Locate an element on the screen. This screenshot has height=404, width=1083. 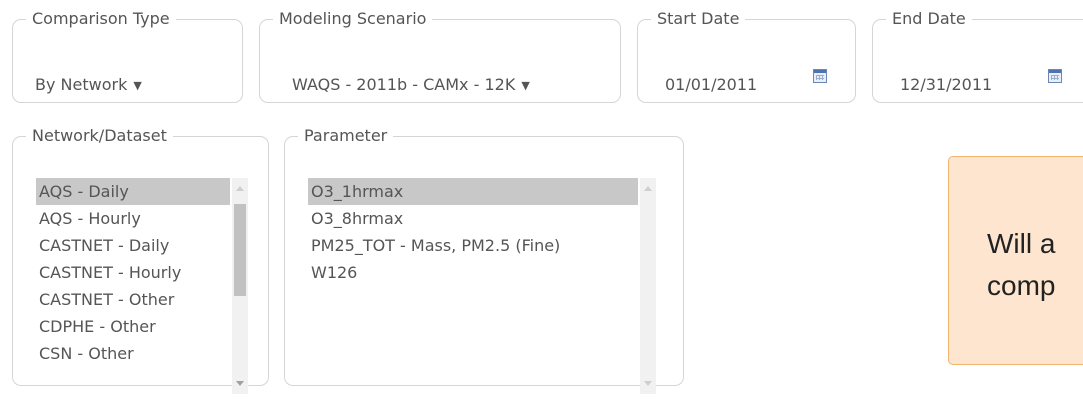
start-date-legend: Start Date is located at coordinates (698, 18).